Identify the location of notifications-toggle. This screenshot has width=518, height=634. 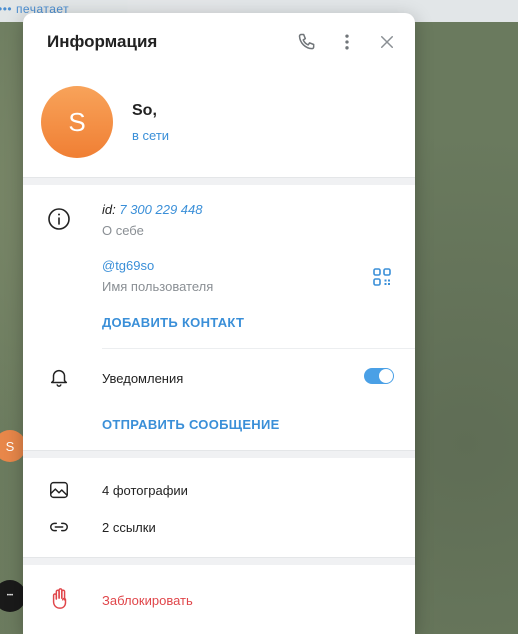
(379, 376).